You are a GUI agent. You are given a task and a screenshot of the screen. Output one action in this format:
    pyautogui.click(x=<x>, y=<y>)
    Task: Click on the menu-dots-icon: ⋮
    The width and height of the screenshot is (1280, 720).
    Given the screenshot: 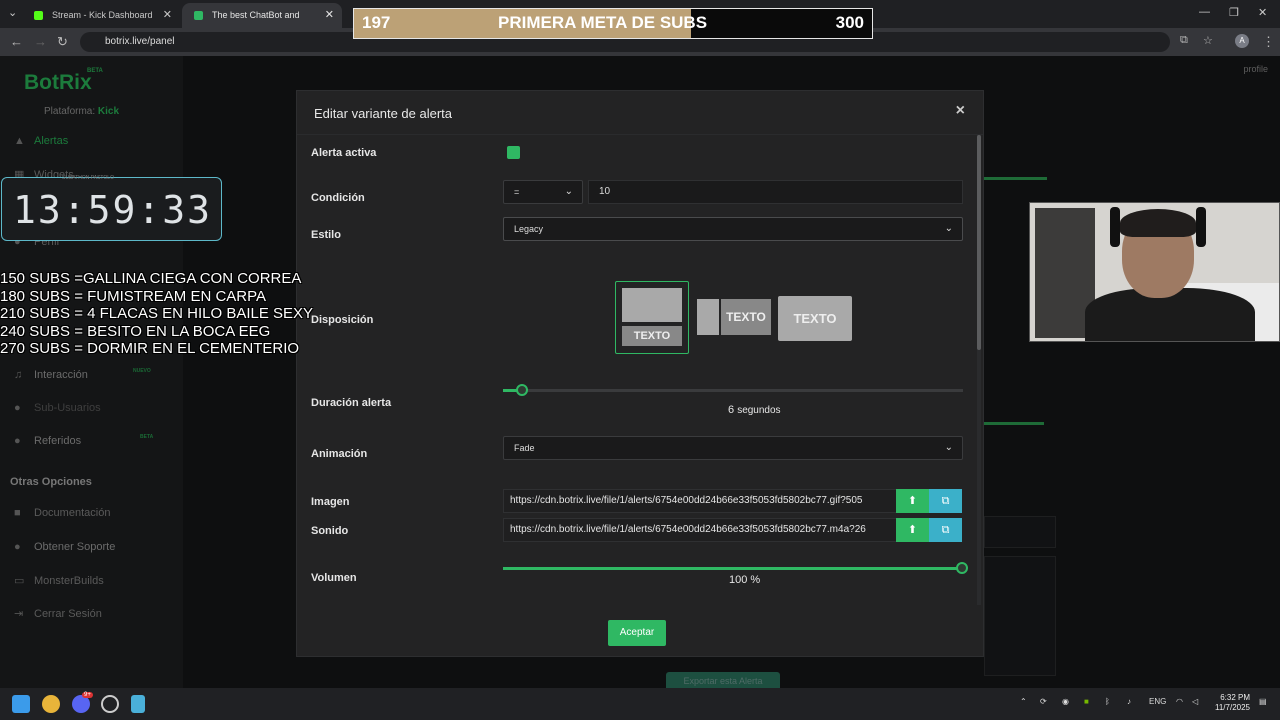 What is the action you would take?
    pyautogui.click(x=1268, y=42)
    